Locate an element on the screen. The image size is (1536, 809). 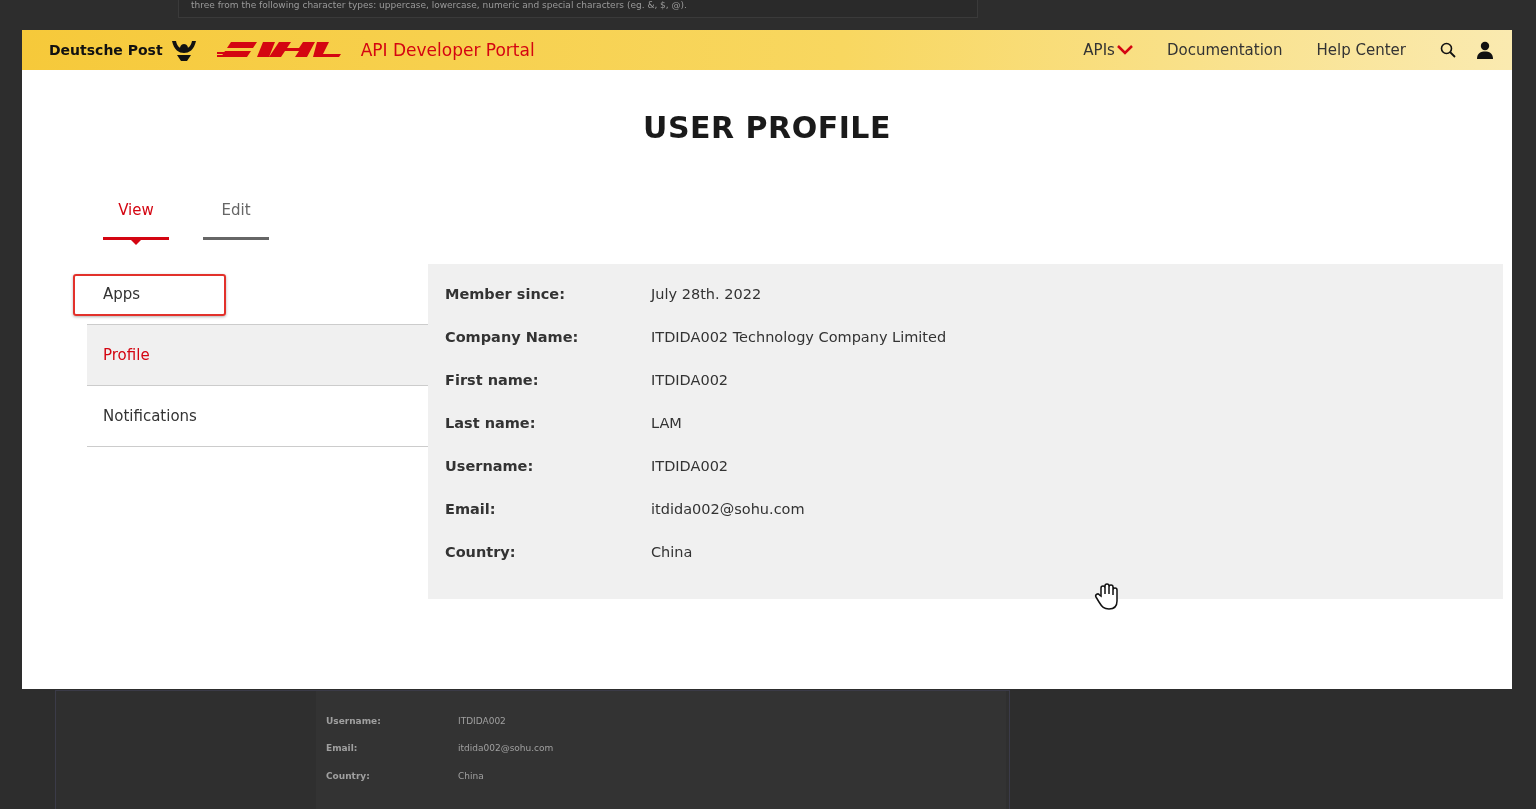
brand-name: Deutsche Post is located at coordinates (106, 50).